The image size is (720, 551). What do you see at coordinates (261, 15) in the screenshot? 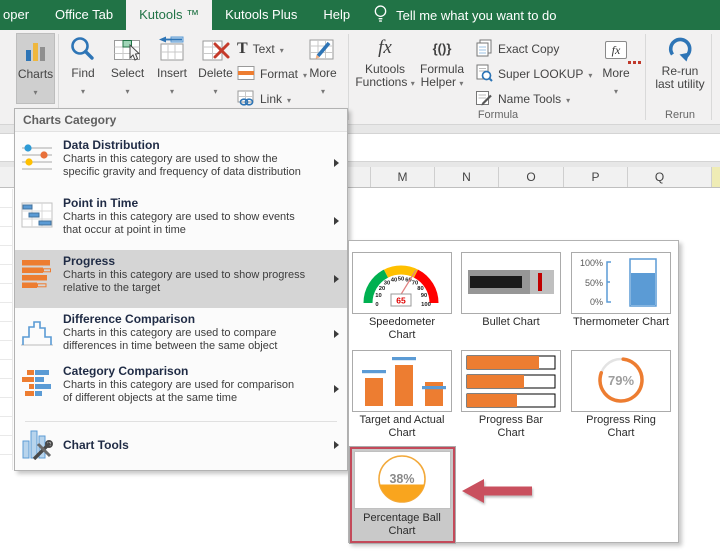
I see `tab-kutools-plus: Kutools Plus` at bounding box center [261, 15].